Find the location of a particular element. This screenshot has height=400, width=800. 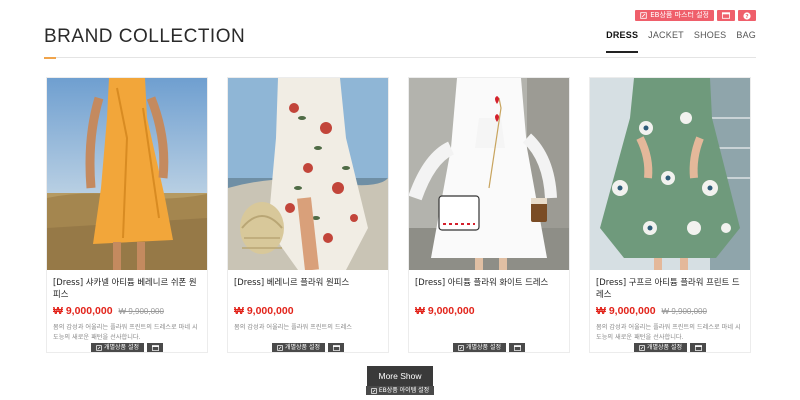

item-list-settings-button: EB상품 아이템 설정 is located at coordinates (400, 390).